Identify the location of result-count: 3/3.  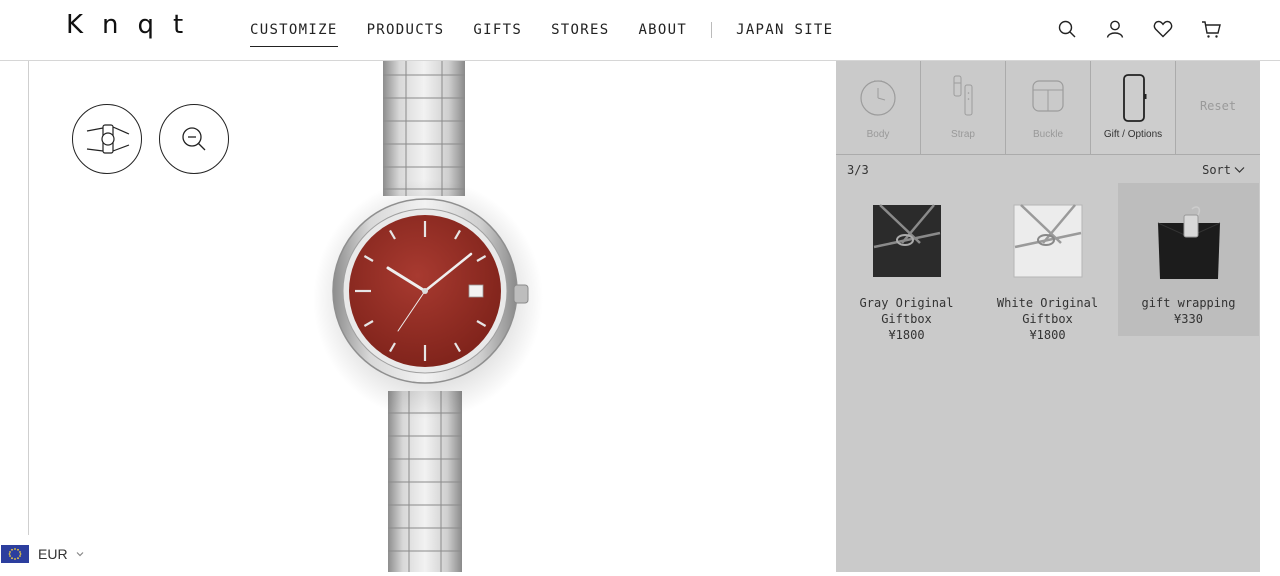
(858, 170).